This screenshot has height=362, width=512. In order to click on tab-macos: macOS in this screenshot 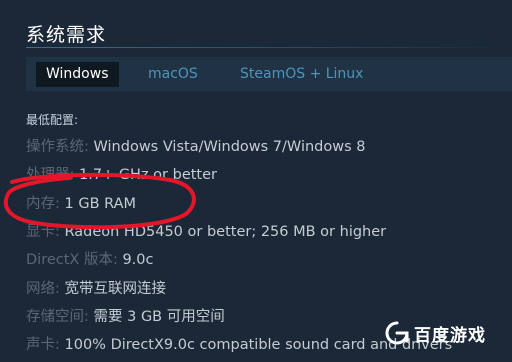, I will do `click(173, 74)`.